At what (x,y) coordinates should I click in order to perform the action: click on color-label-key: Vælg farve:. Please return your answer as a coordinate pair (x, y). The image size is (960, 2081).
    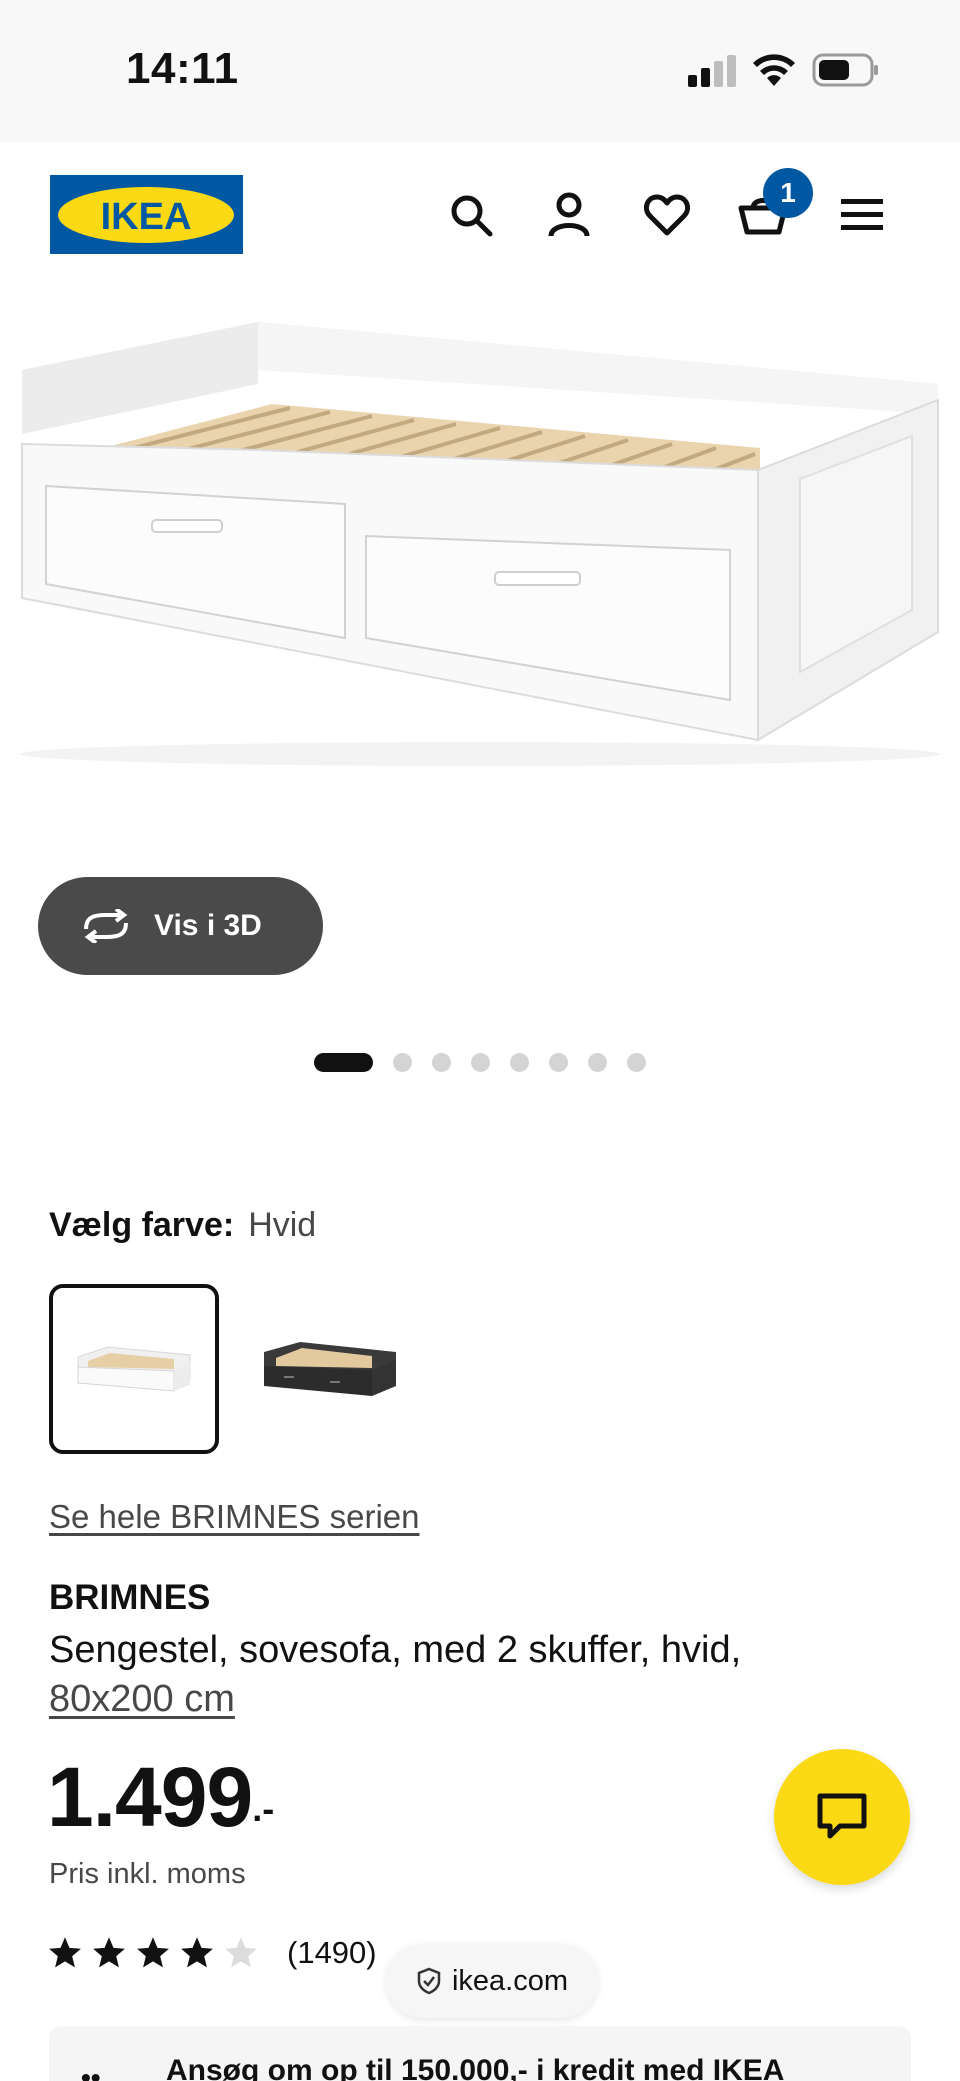
    Looking at the image, I should click on (142, 1225).